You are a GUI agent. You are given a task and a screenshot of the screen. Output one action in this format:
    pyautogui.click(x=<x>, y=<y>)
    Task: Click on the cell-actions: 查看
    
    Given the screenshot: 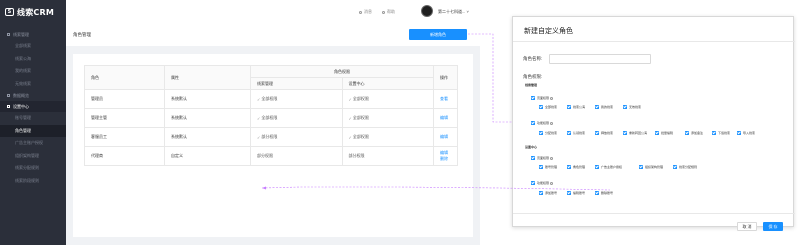 What is the action you would take?
    pyautogui.click(x=445, y=99)
    